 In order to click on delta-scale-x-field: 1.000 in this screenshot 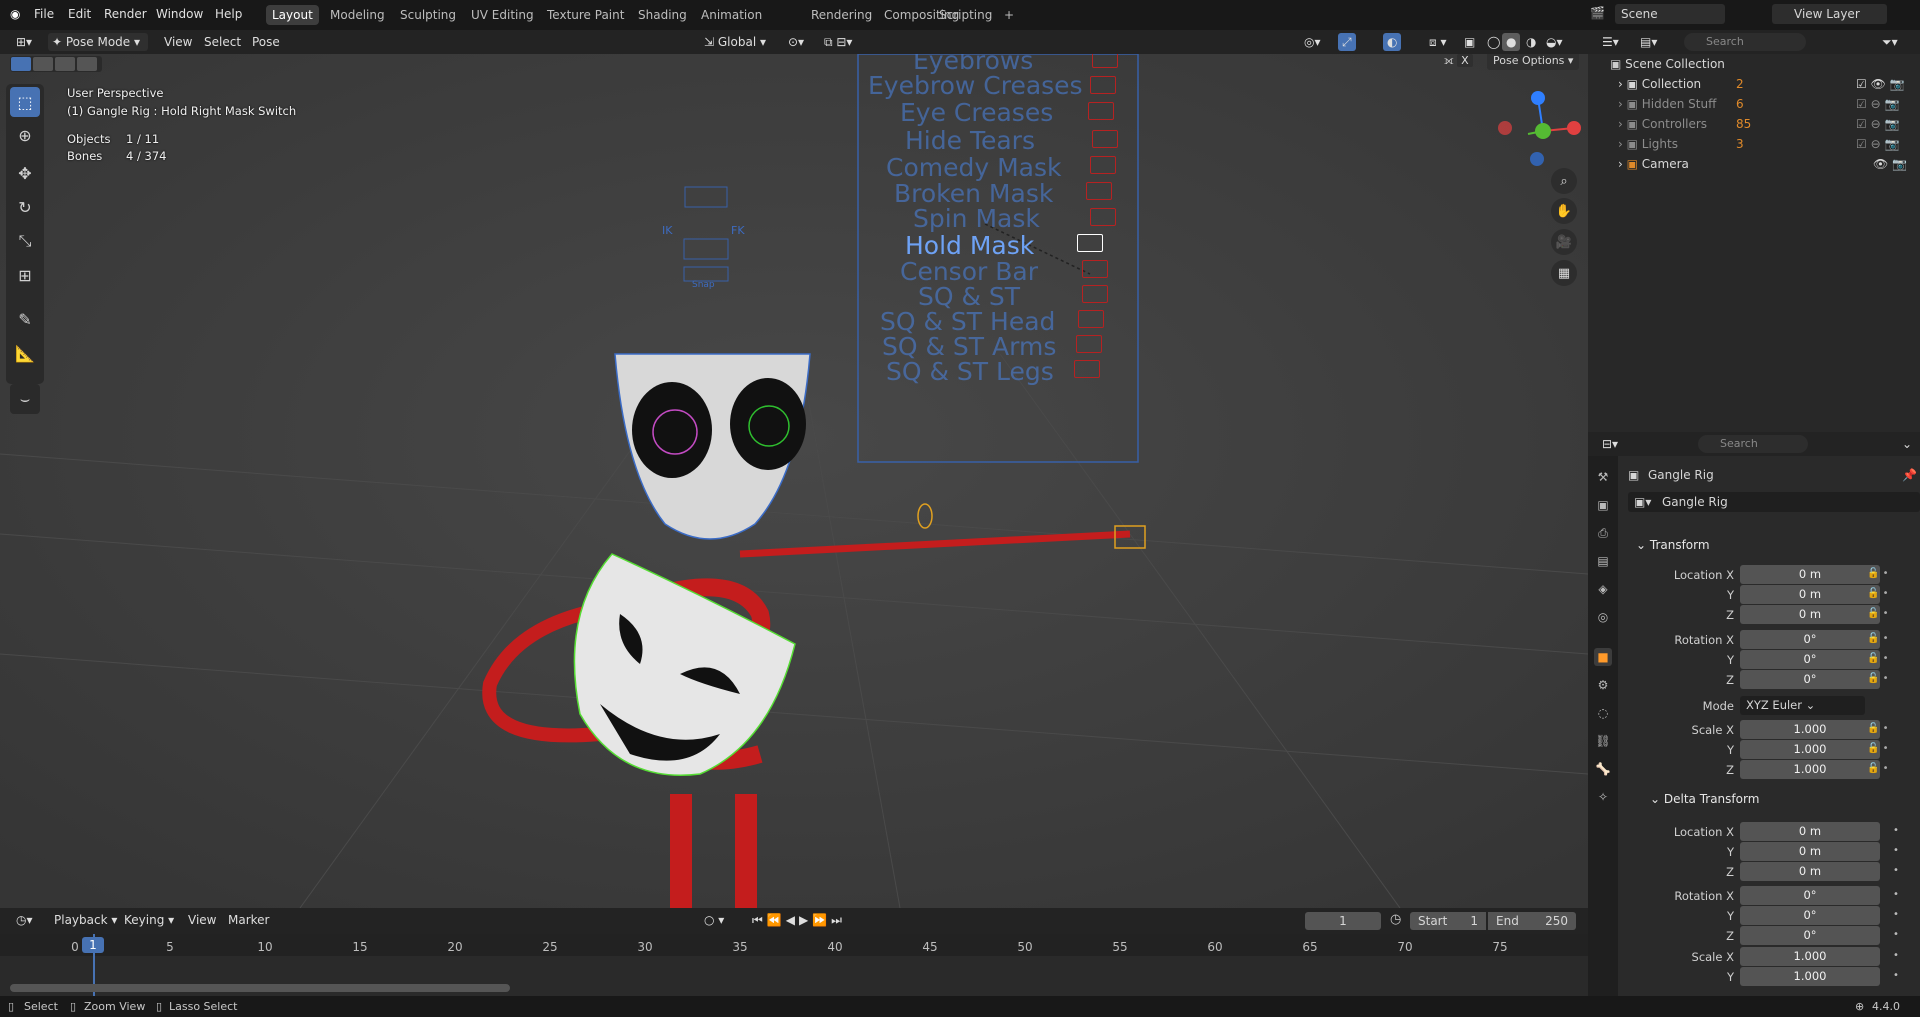, I will do `click(1810, 956)`.